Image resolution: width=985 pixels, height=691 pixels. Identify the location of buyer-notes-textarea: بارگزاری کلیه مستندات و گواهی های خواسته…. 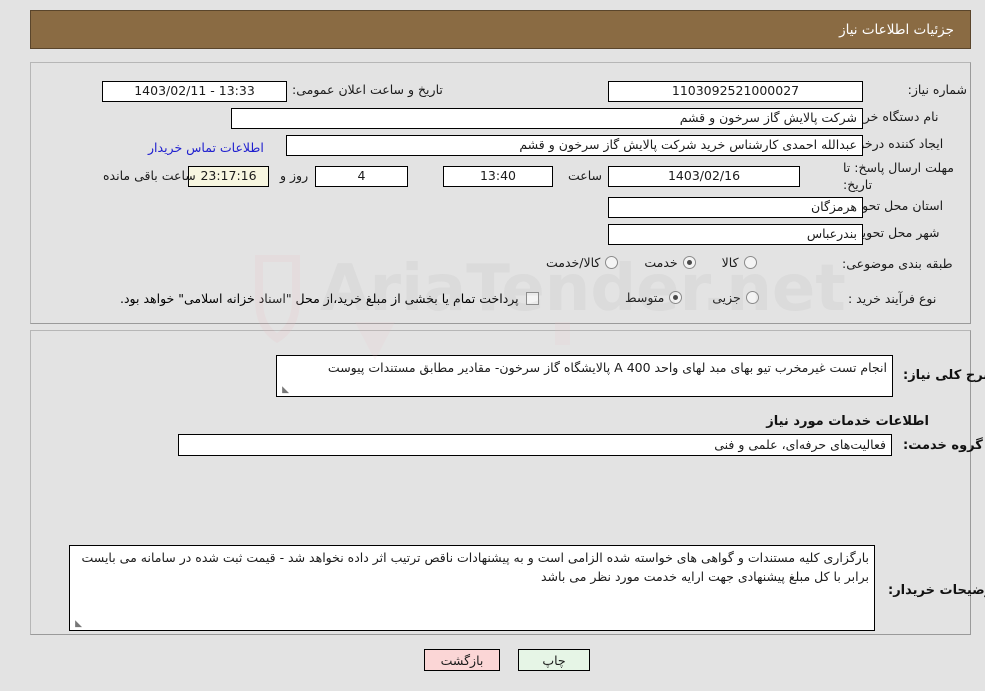
(472, 588).